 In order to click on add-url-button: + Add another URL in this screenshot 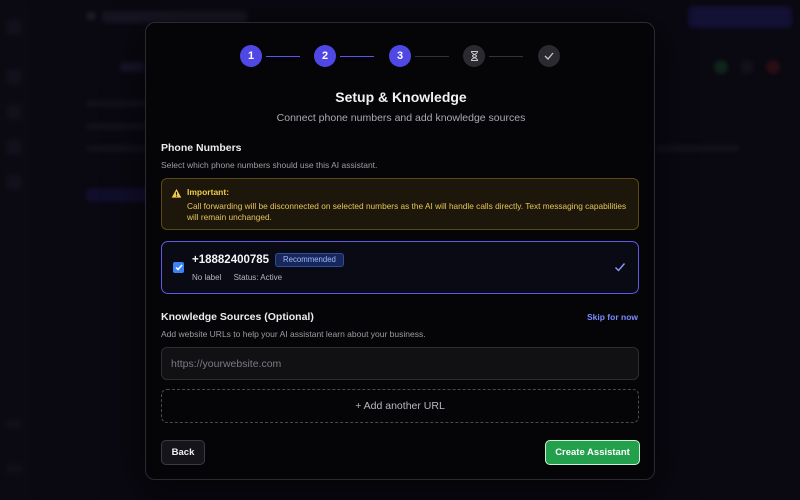, I will do `click(400, 406)`.